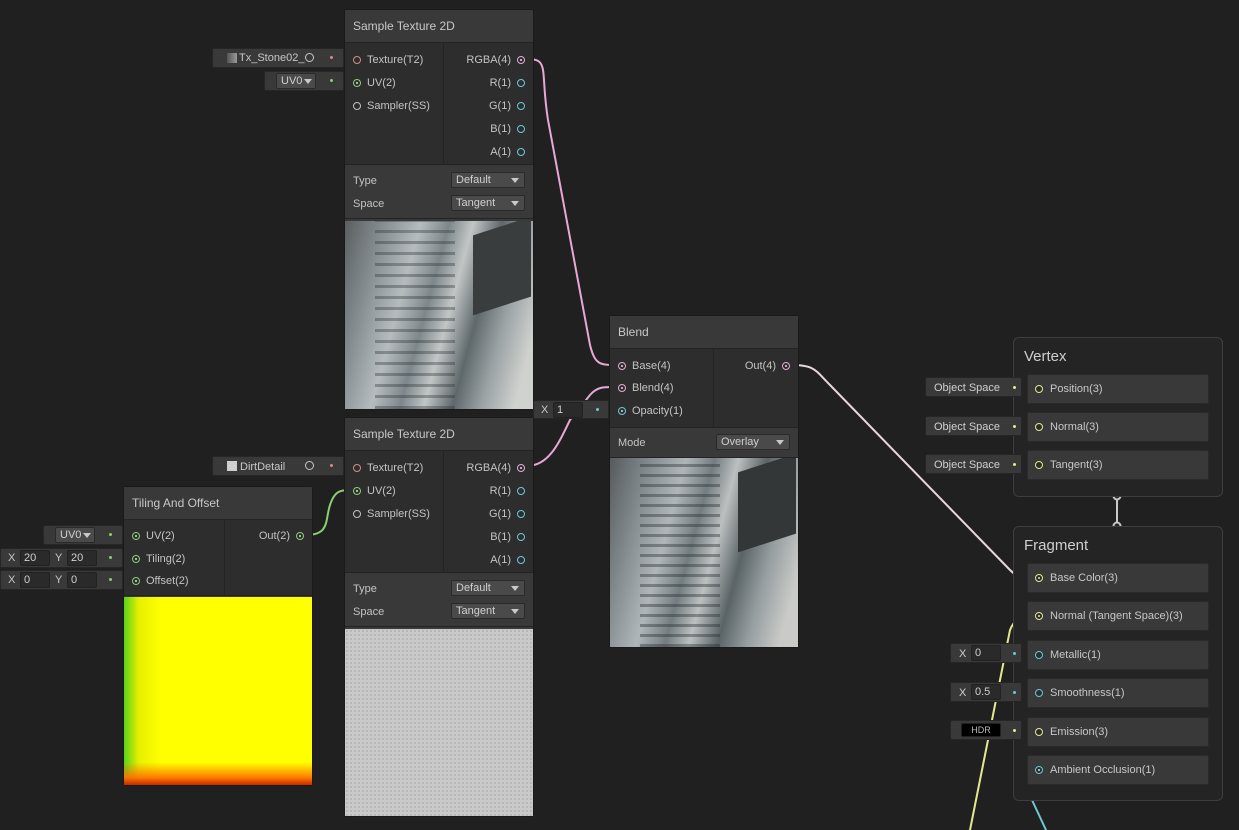 The height and width of the screenshot is (830, 1239). What do you see at coordinates (218, 503) in the screenshot?
I see `node-title: Tiling And Offset` at bounding box center [218, 503].